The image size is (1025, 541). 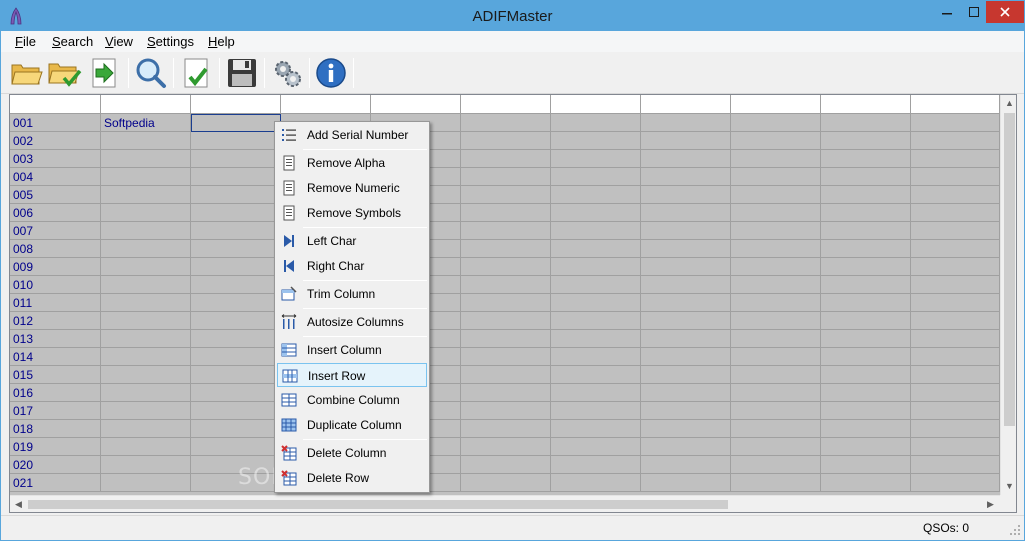 I want to click on table-row: 012, so click(x=505, y=321).